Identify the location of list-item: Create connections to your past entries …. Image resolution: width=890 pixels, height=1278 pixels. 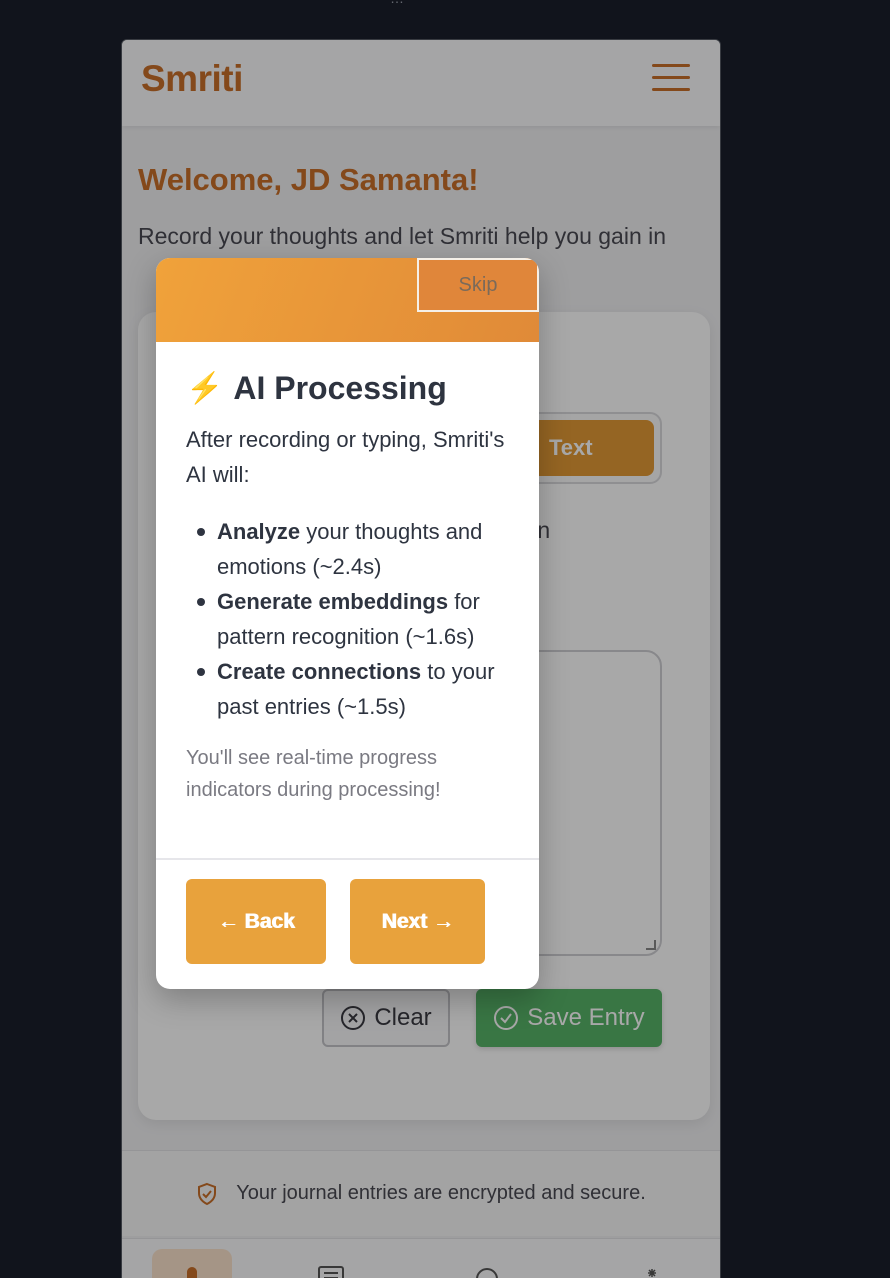
(351, 689).